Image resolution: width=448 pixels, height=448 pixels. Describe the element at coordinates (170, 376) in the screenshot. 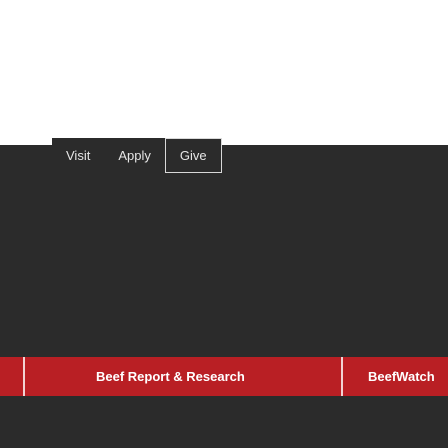

I see `tab-beef-report-research: Beef Report & Research` at that location.